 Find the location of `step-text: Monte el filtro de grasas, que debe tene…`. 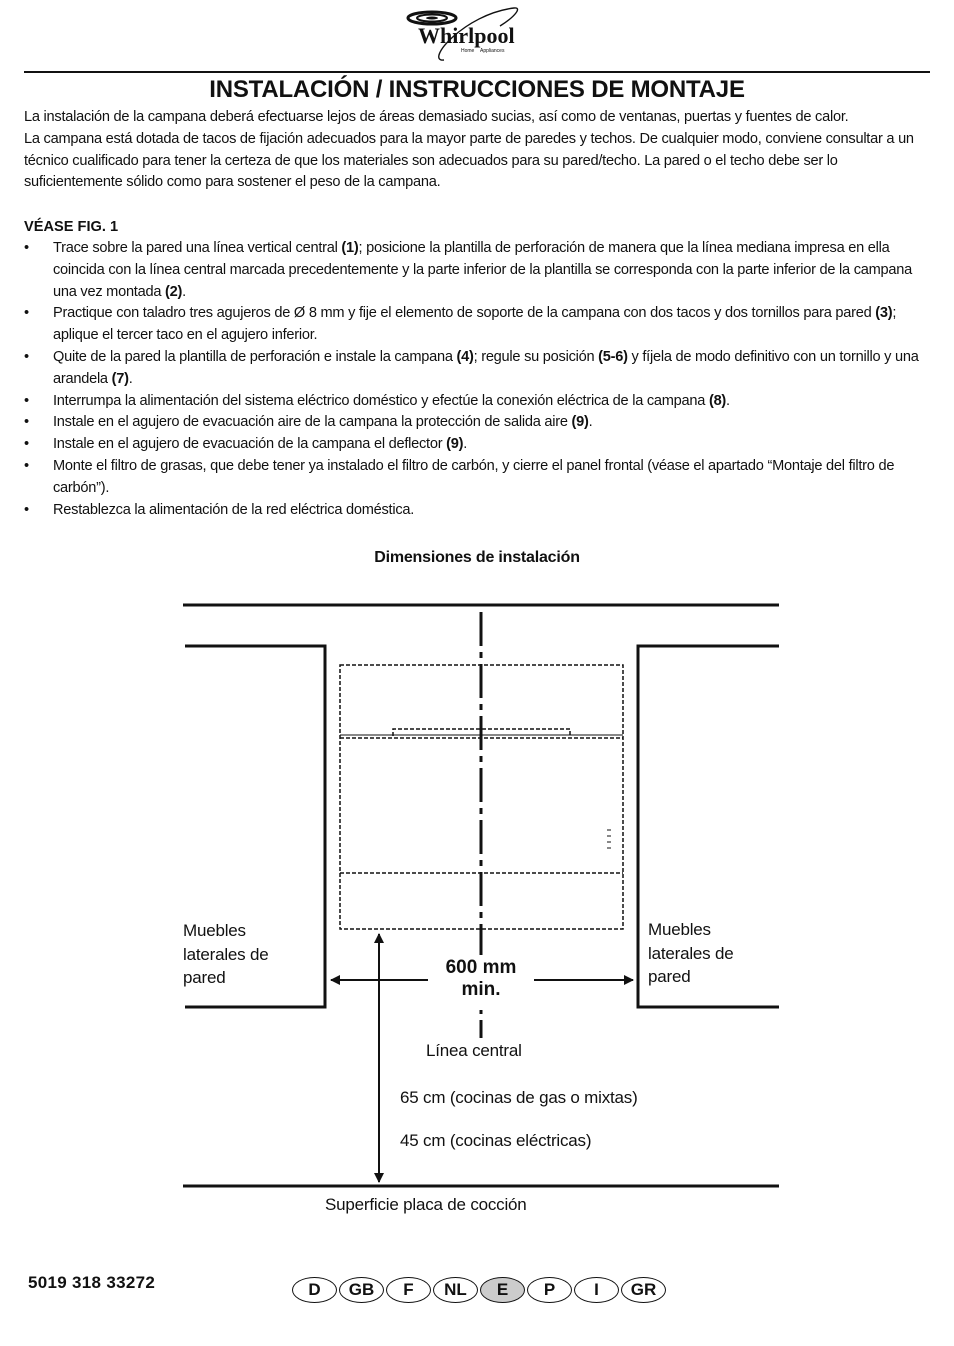

step-text: Monte el filtro de grasas, que debe tene… is located at coordinates (474, 476).